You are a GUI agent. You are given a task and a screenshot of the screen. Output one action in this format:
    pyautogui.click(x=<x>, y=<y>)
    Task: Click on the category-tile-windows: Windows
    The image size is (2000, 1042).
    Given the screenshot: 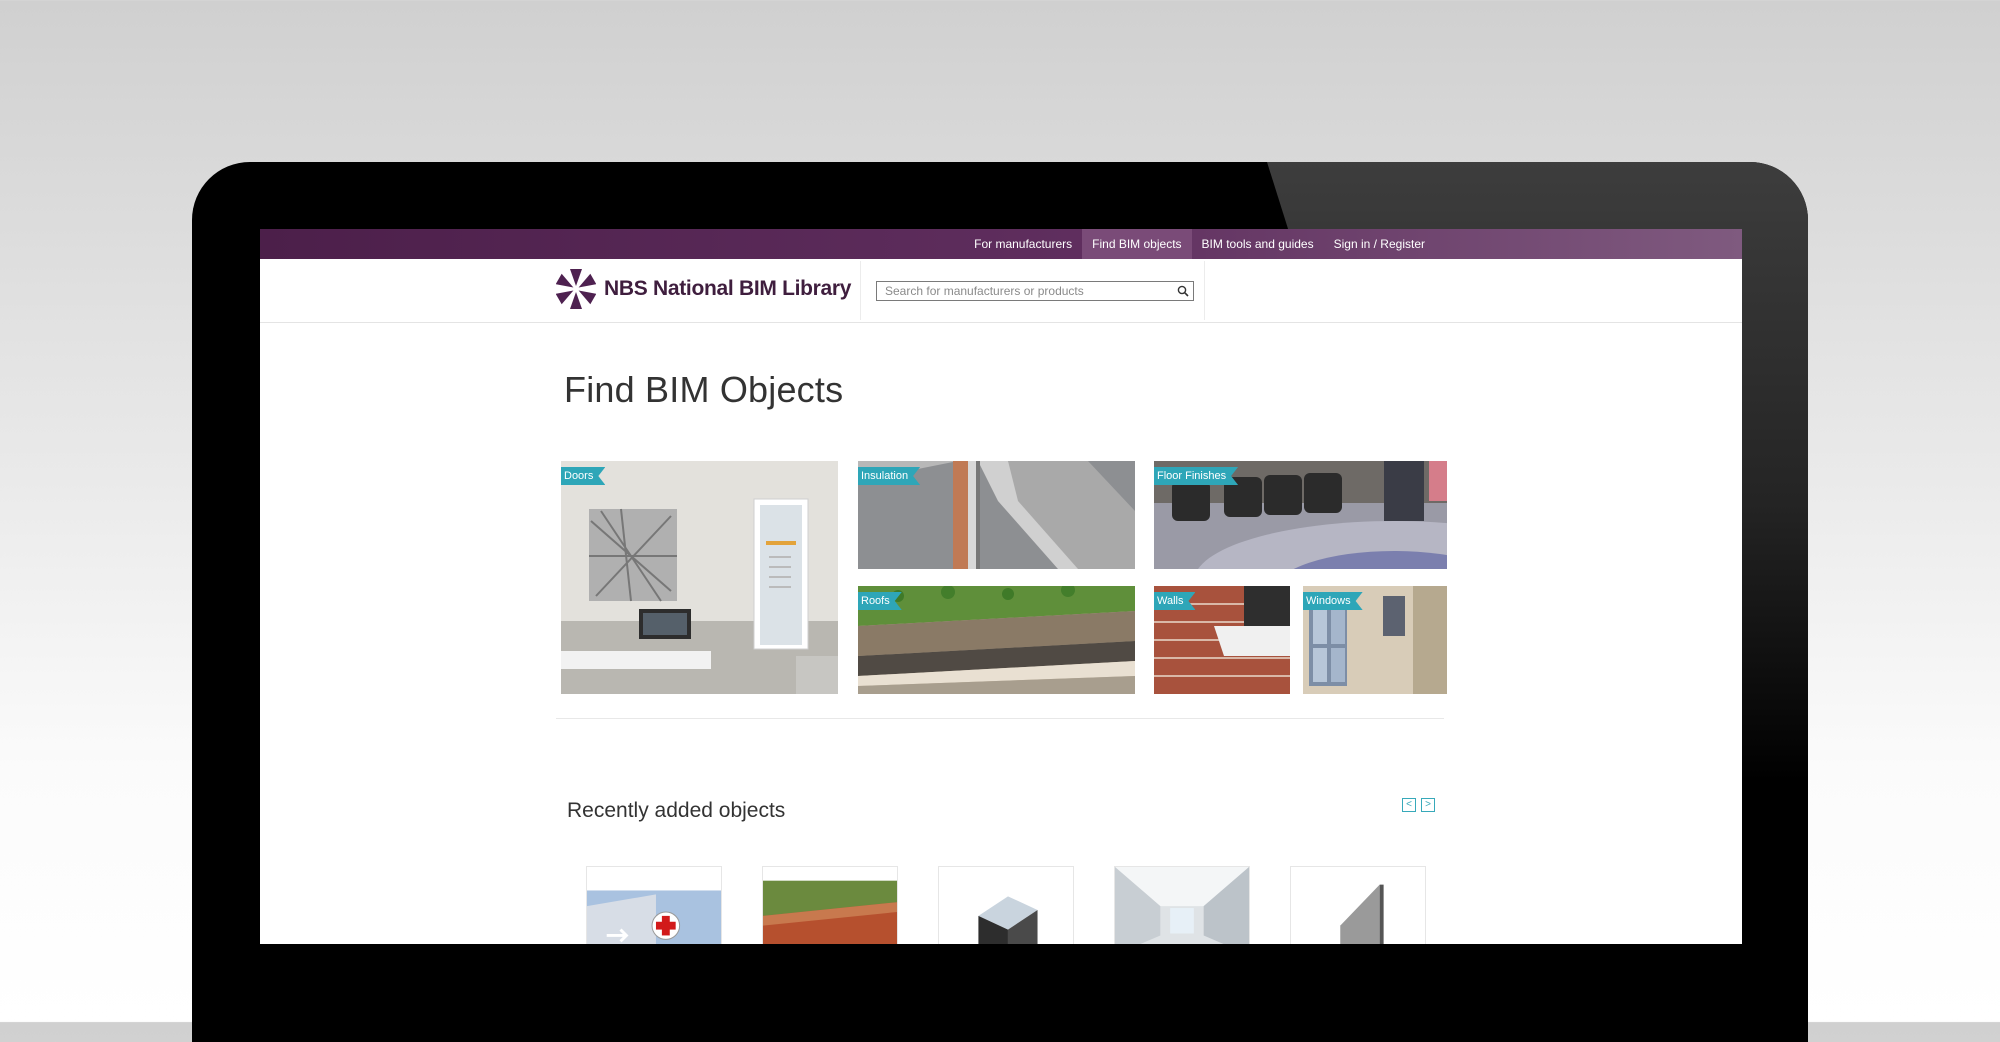 What is the action you would take?
    pyautogui.click(x=1375, y=640)
    